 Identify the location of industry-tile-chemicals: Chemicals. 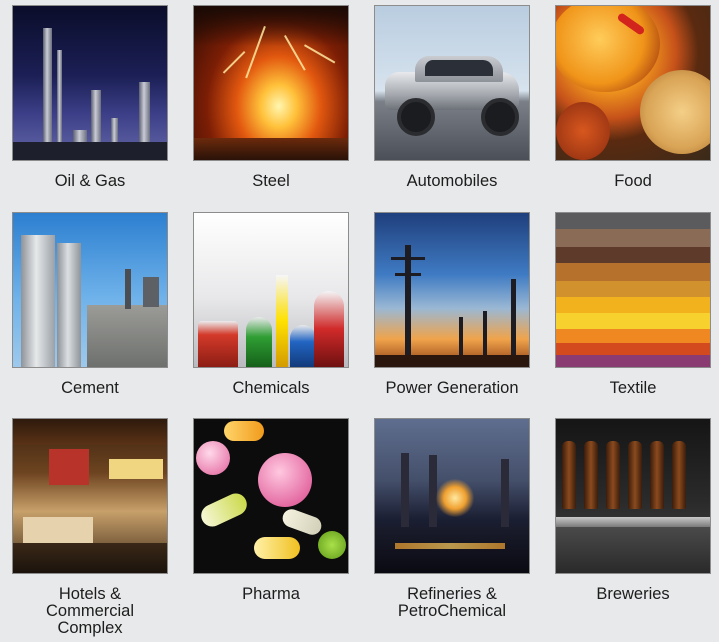
(283, 309).